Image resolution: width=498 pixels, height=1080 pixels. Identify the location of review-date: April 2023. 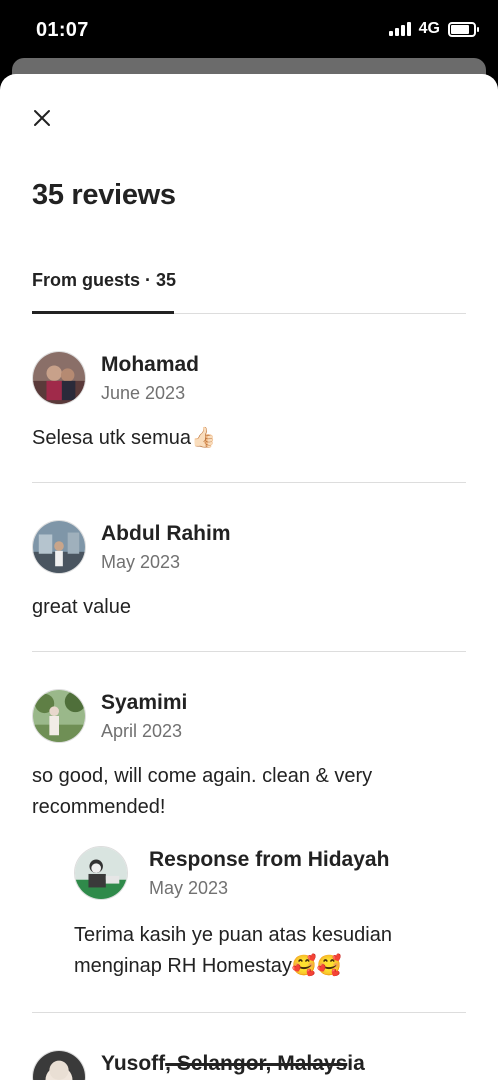
(142, 731).